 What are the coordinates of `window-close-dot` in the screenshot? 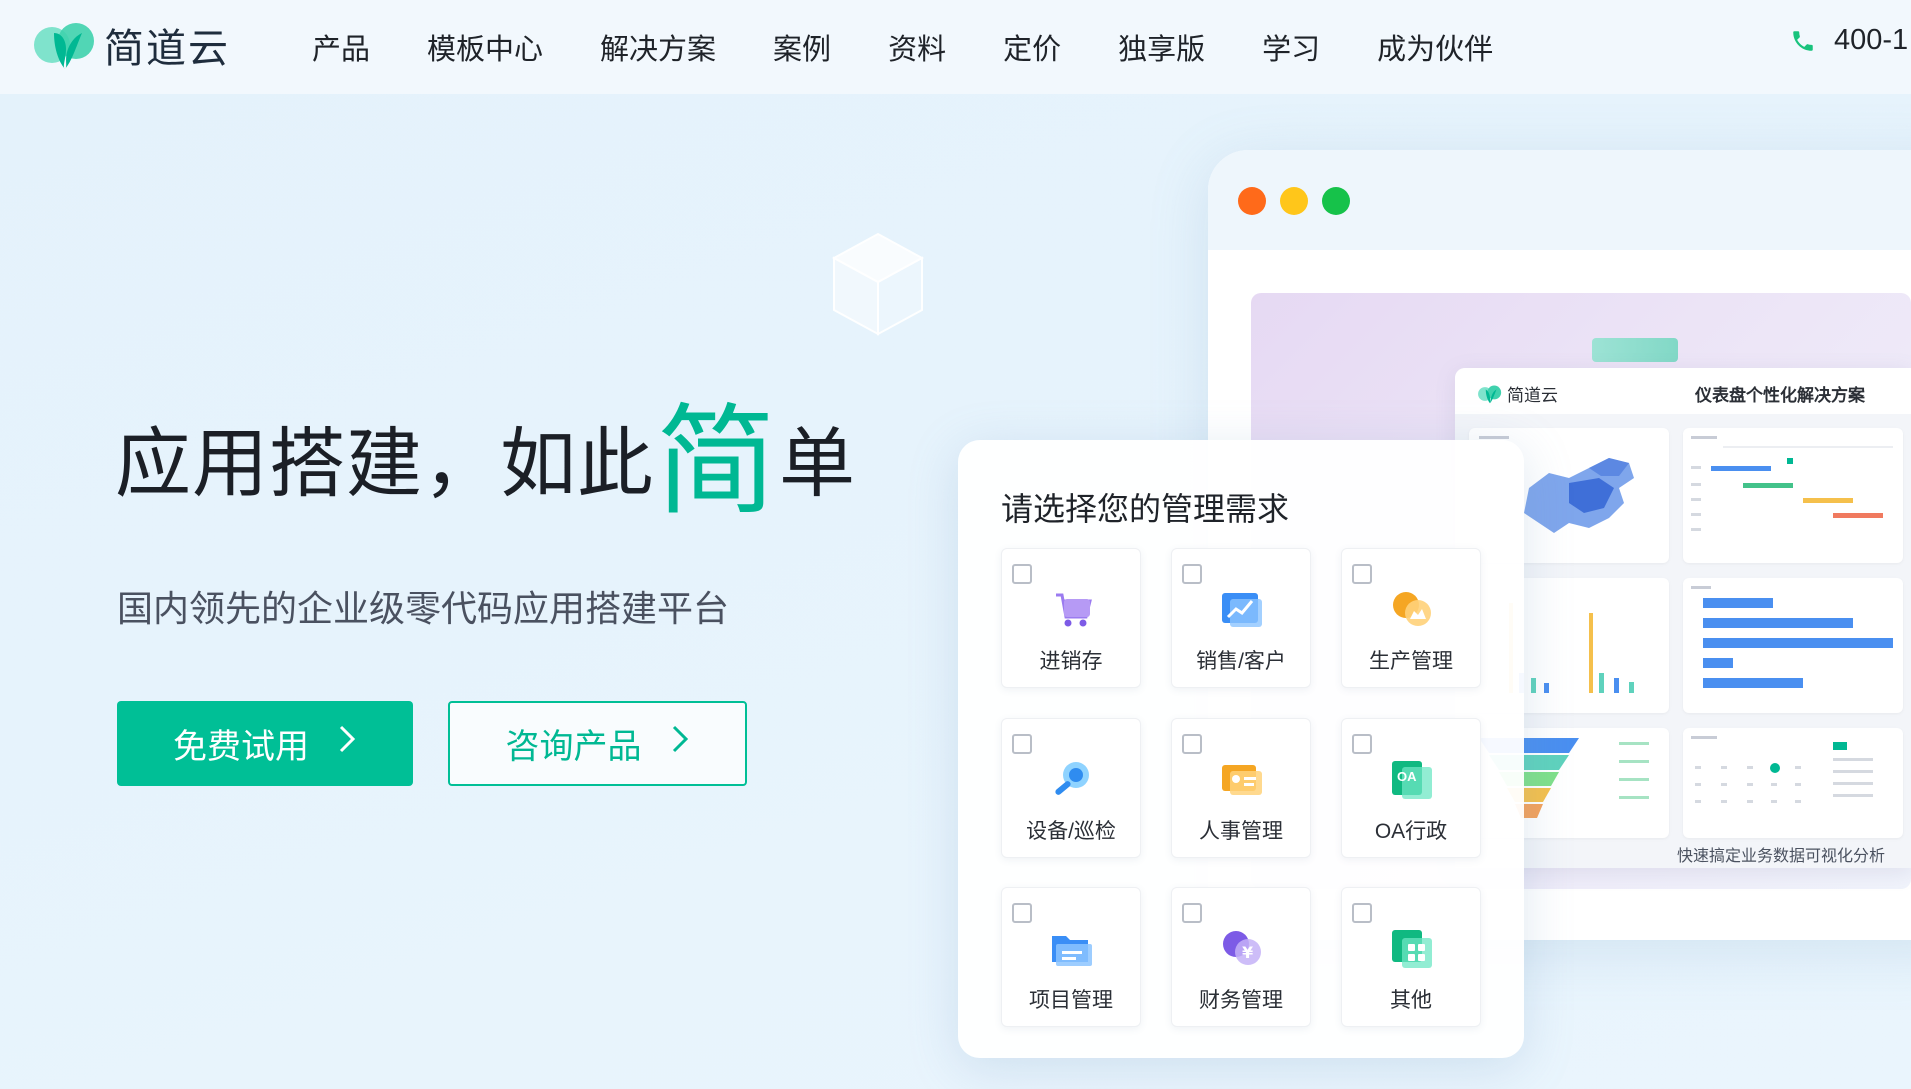 It's located at (1252, 201).